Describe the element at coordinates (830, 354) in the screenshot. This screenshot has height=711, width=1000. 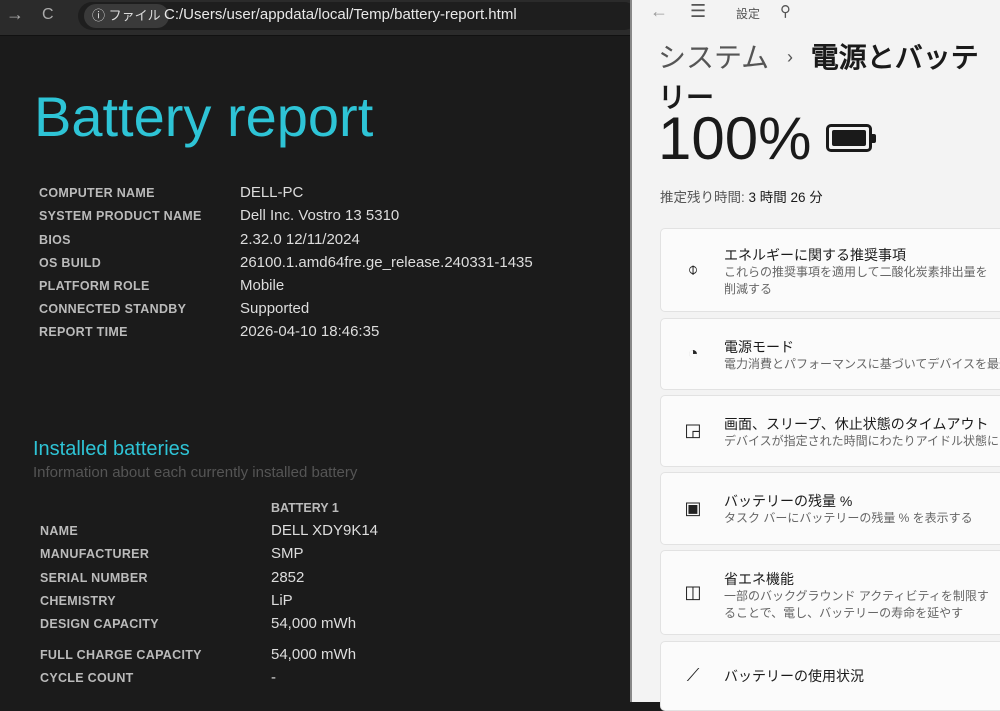
I see `settings-card: ◔ 電源モード 電力消費とパフォーマンスに基づいてデバイスを最適化` at that location.